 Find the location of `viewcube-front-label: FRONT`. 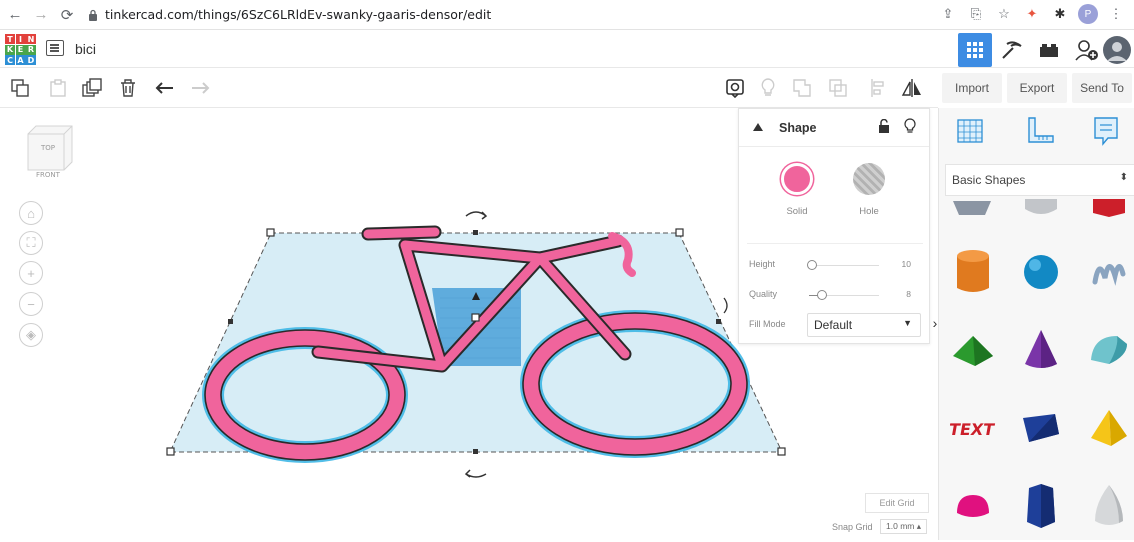

viewcube-front-label: FRONT is located at coordinates (48, 175).